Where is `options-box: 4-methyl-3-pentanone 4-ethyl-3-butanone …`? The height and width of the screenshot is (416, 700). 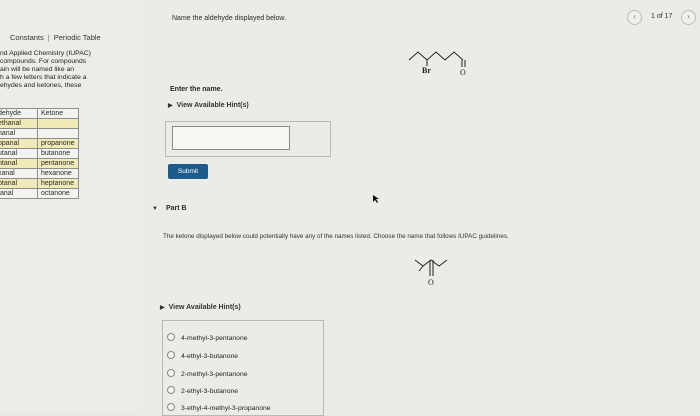 options-box: 4-methyl-3-pentanone 4-ethyl-3-butanone … is located at coordinates (243, 368).